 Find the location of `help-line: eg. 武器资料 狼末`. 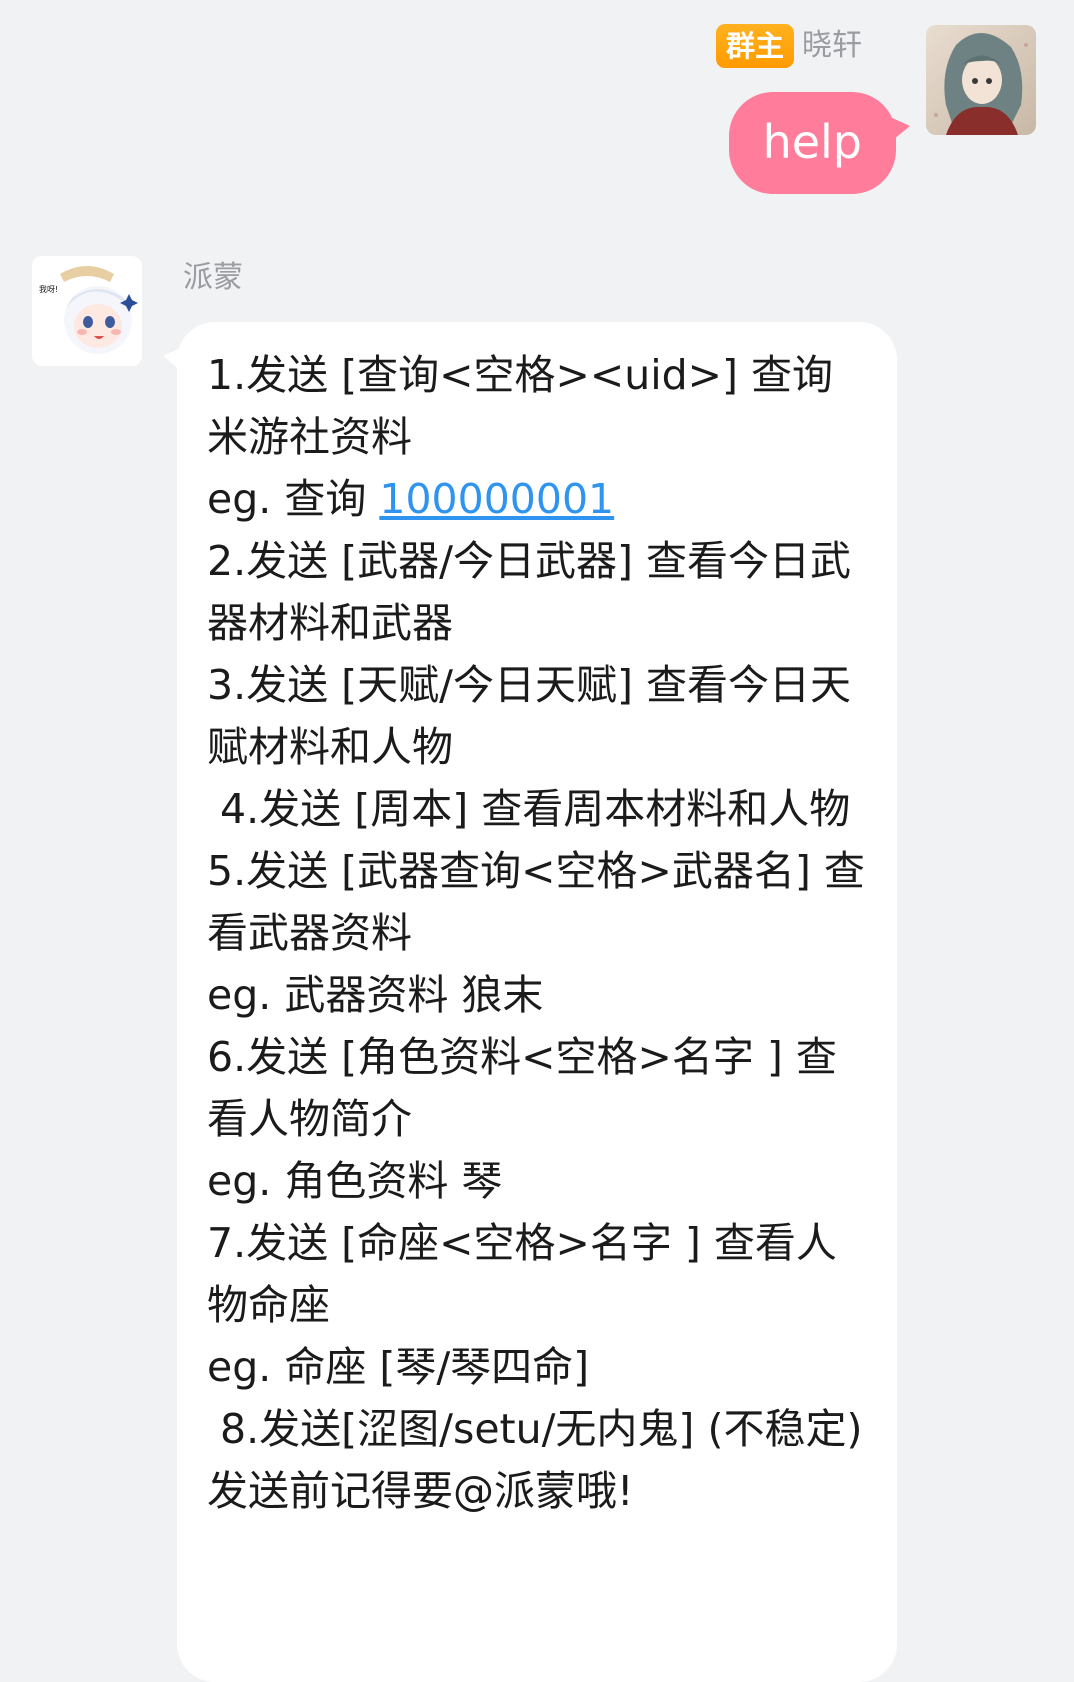

help-line: eg. 武器资料 狼末 is located at coordinates (375, 995).